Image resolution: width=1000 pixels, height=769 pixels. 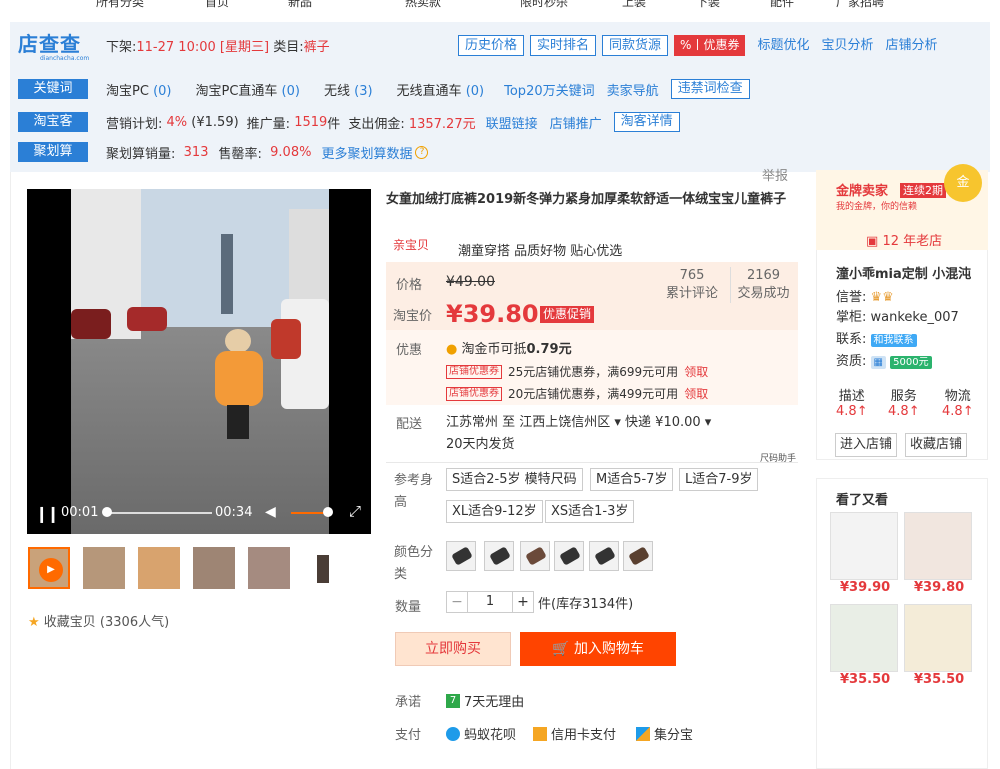 What do you see at coordinates (300, 5) in the screenshot?
I see `nav-item: 新品` at bounding box center [300, 5].